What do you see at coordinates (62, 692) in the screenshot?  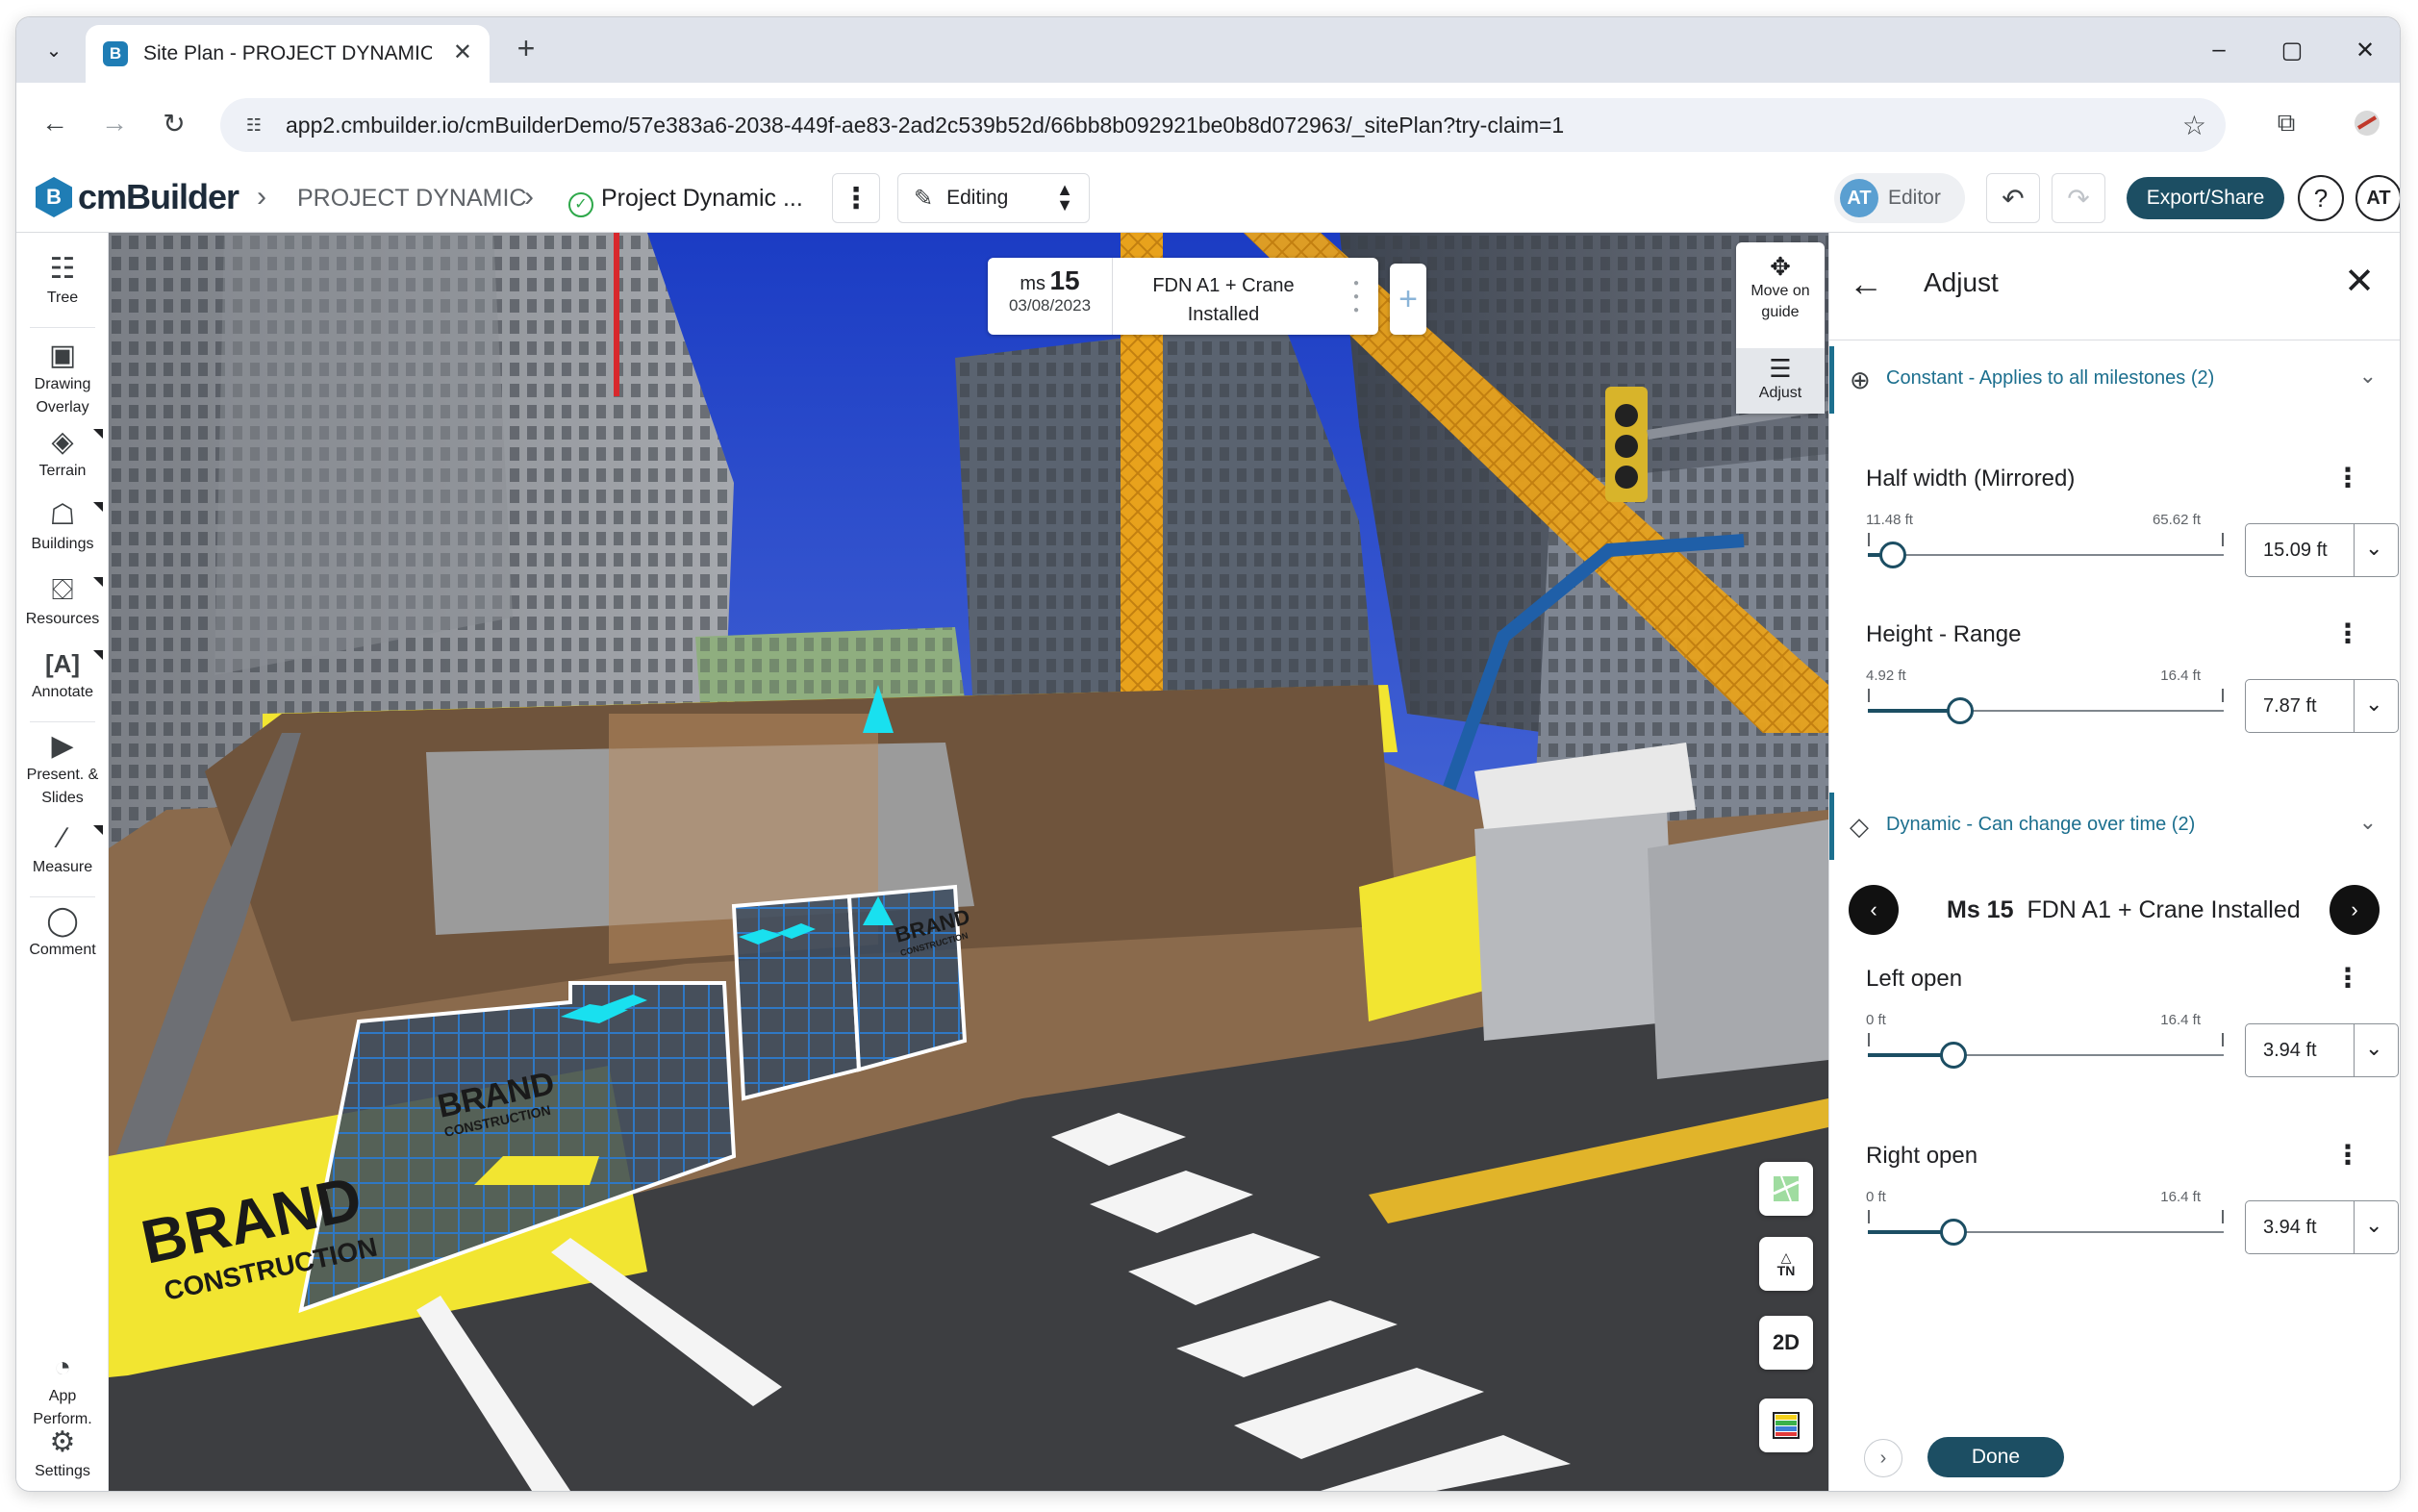 I see `tool-label: Annotate` at bounding box center [62, 692].